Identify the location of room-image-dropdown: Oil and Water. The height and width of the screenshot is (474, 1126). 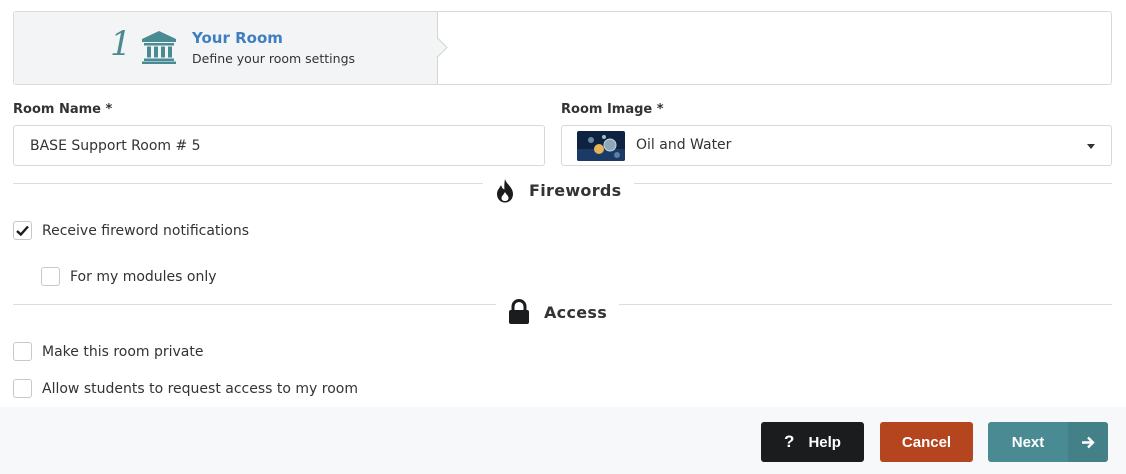
(836, 145).